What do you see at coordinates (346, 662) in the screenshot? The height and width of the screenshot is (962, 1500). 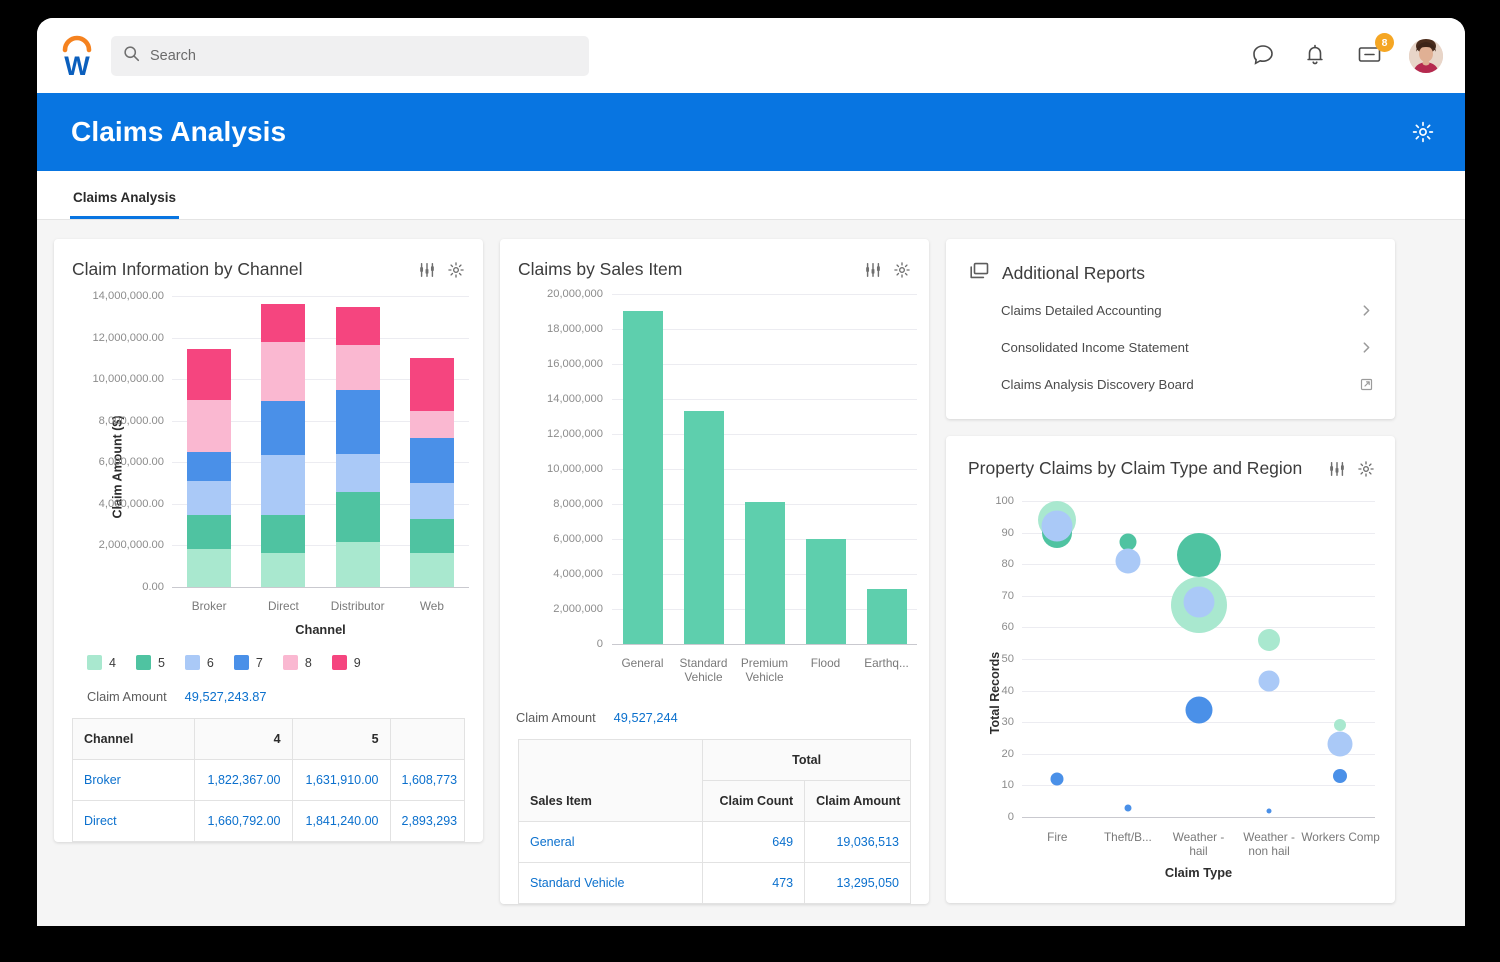 I see `chart1-legend-item: 9` at bounding box center [346, 662].